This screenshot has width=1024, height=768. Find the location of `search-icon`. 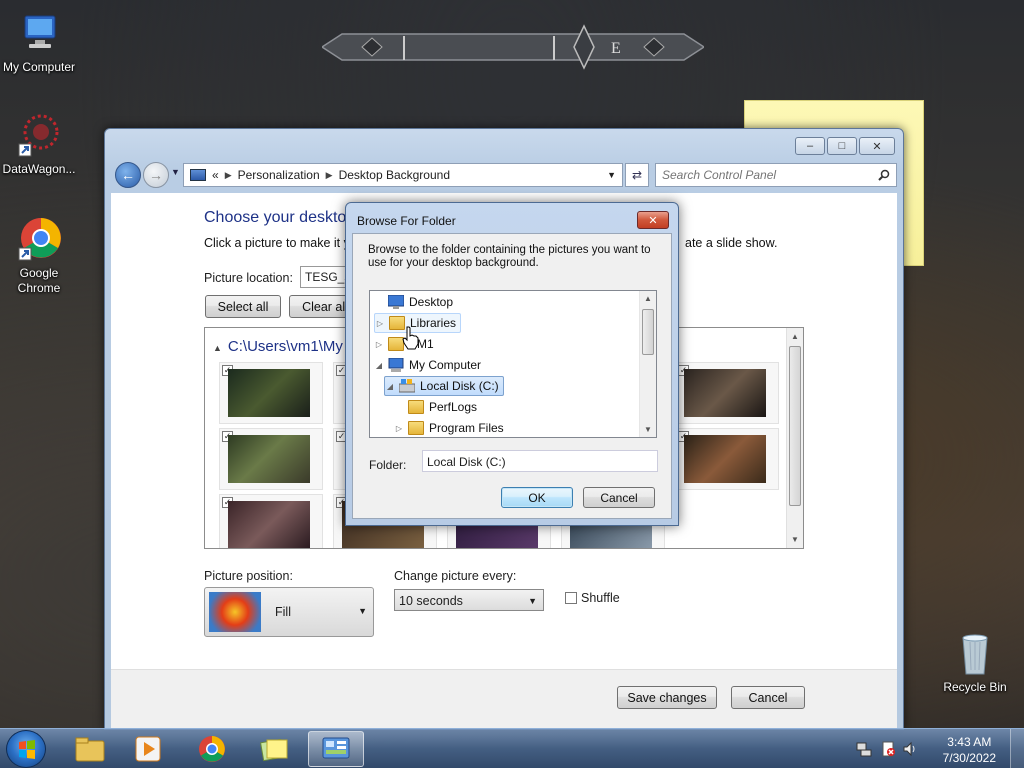

search-icon is located at coordinates (884, 175).